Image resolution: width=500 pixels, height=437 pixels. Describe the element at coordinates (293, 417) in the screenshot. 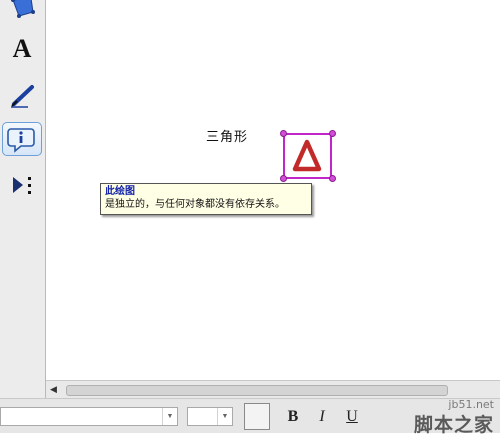

I see `bold-button: B` at that location.